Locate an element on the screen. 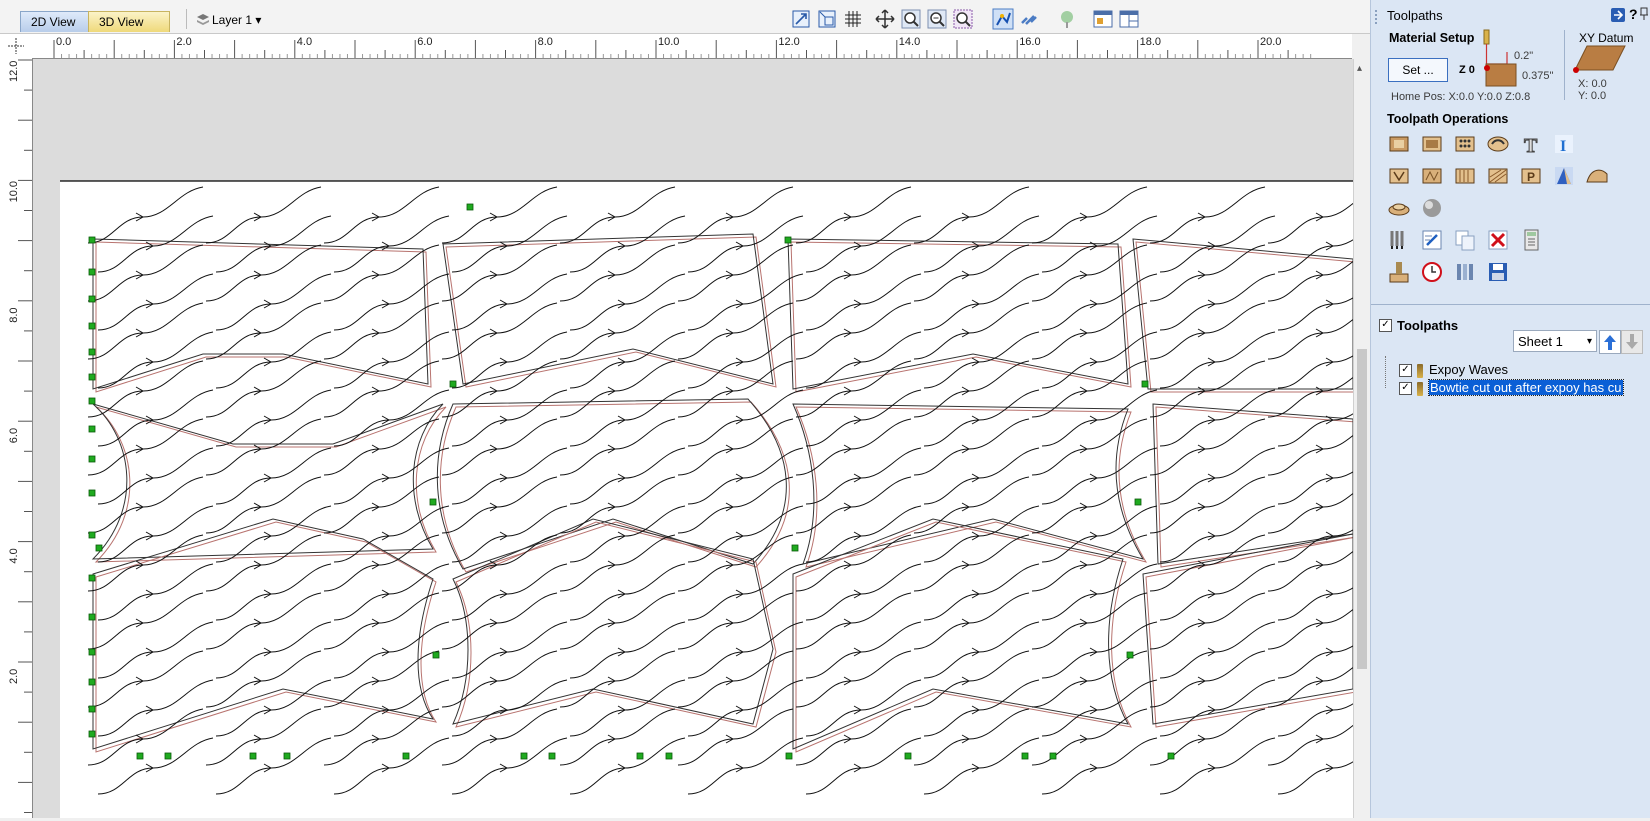 This screenshot has width=1650, height=821. autohide-icon is located at coordinates (1644, 14).